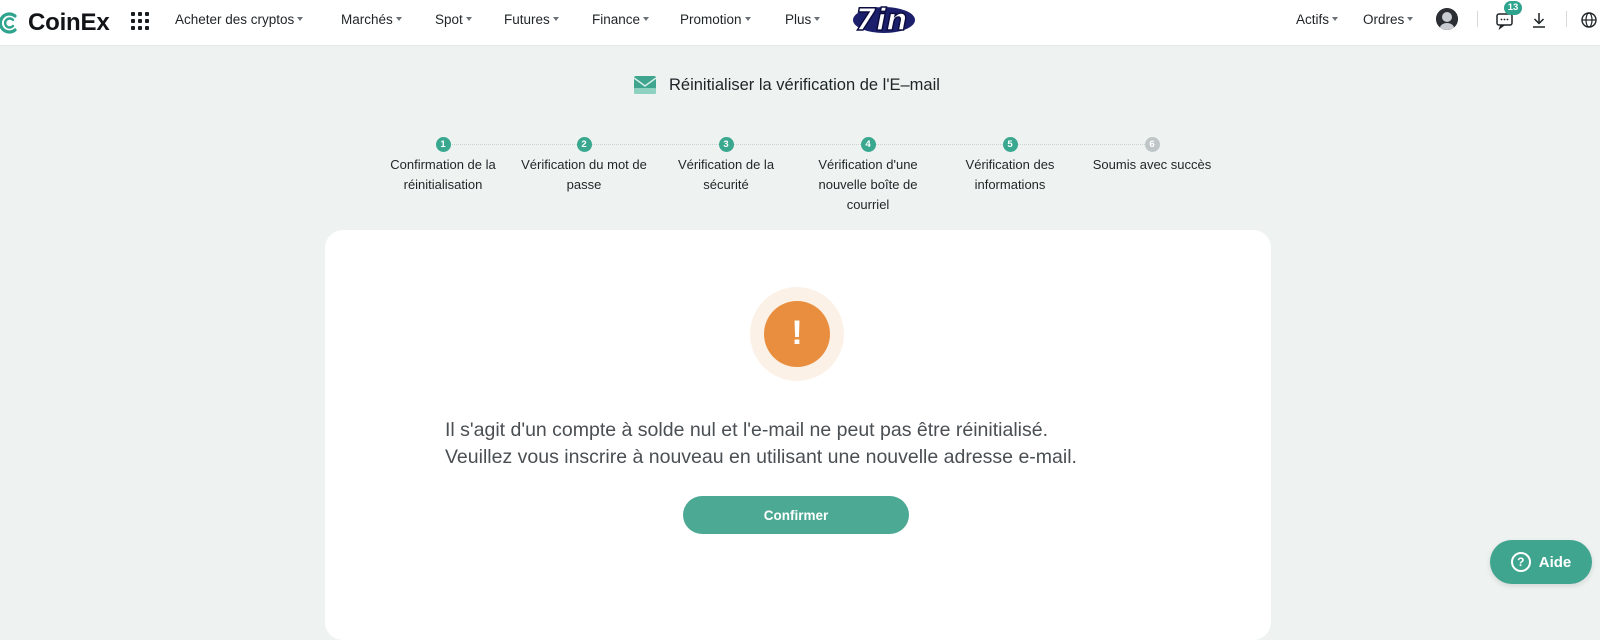 Image resolution: width=1600 pixels, height=640 pixels. What do you see at coordinates (584, 174) in the screenshot?
I see `step-label: Vérification du mot de passe` at bounding box center [584, 174].